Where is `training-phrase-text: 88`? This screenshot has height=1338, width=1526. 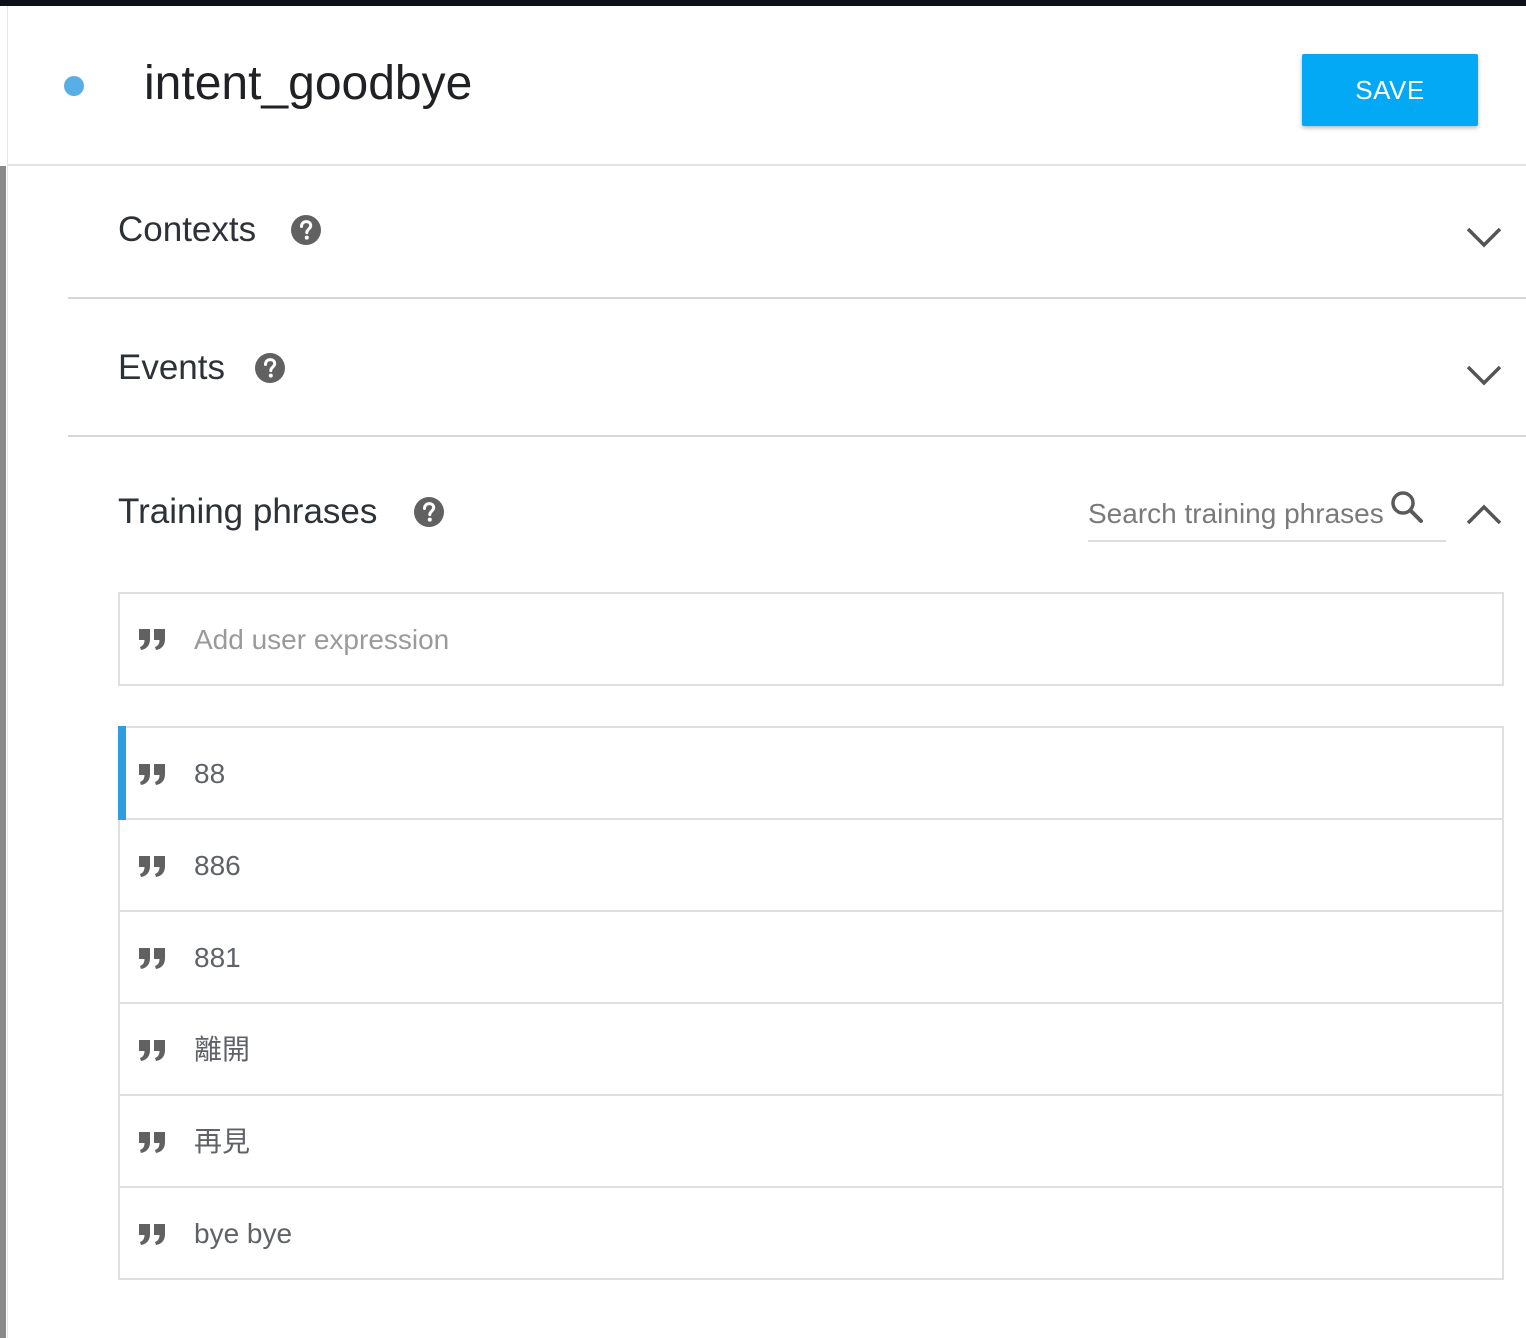 training-phrase-text: 88 is located at coordinates (210, 773).